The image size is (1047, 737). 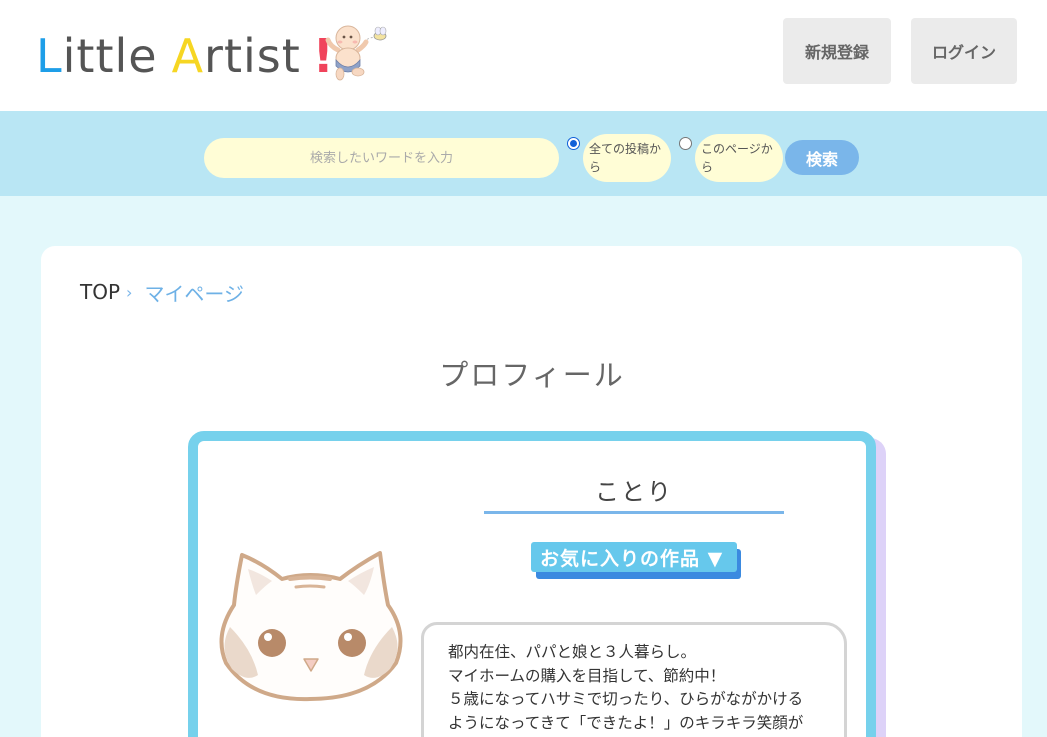 What do you see at coordinates (356, 53) in the screenshot?
I see `baby-with-bee-icon` at bounding box center [356, 53].